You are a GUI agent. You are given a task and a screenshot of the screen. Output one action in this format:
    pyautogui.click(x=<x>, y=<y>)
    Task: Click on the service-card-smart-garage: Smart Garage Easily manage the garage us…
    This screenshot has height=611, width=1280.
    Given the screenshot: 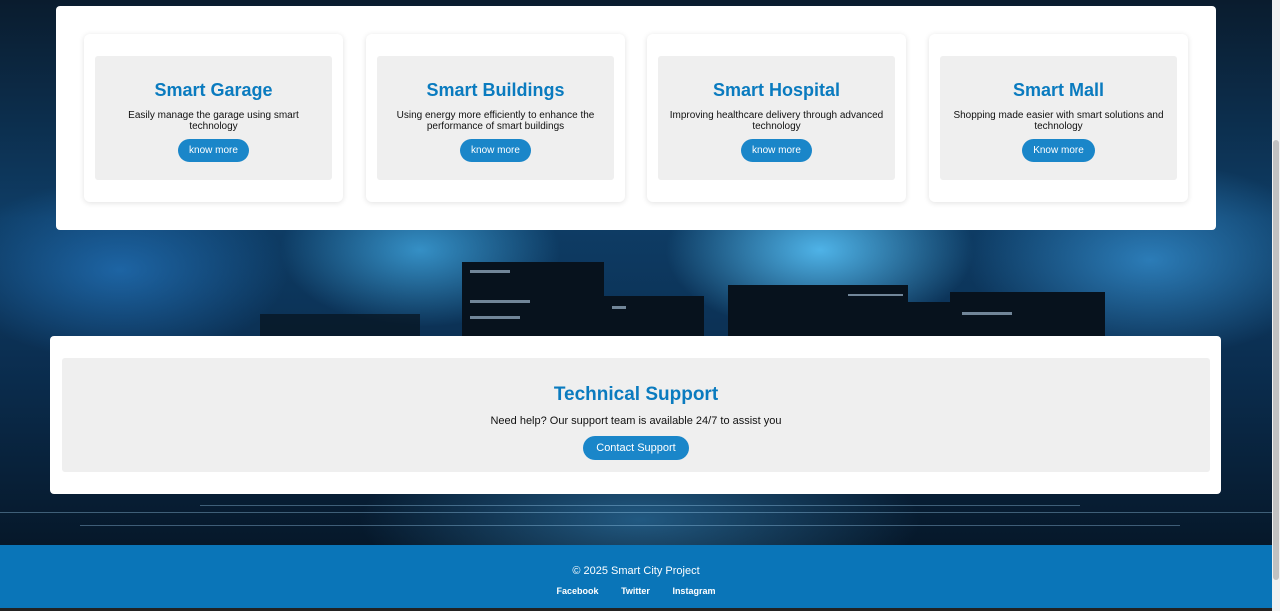 What is the action you would take?
    pyautogui.click(x=213, y=118)
    